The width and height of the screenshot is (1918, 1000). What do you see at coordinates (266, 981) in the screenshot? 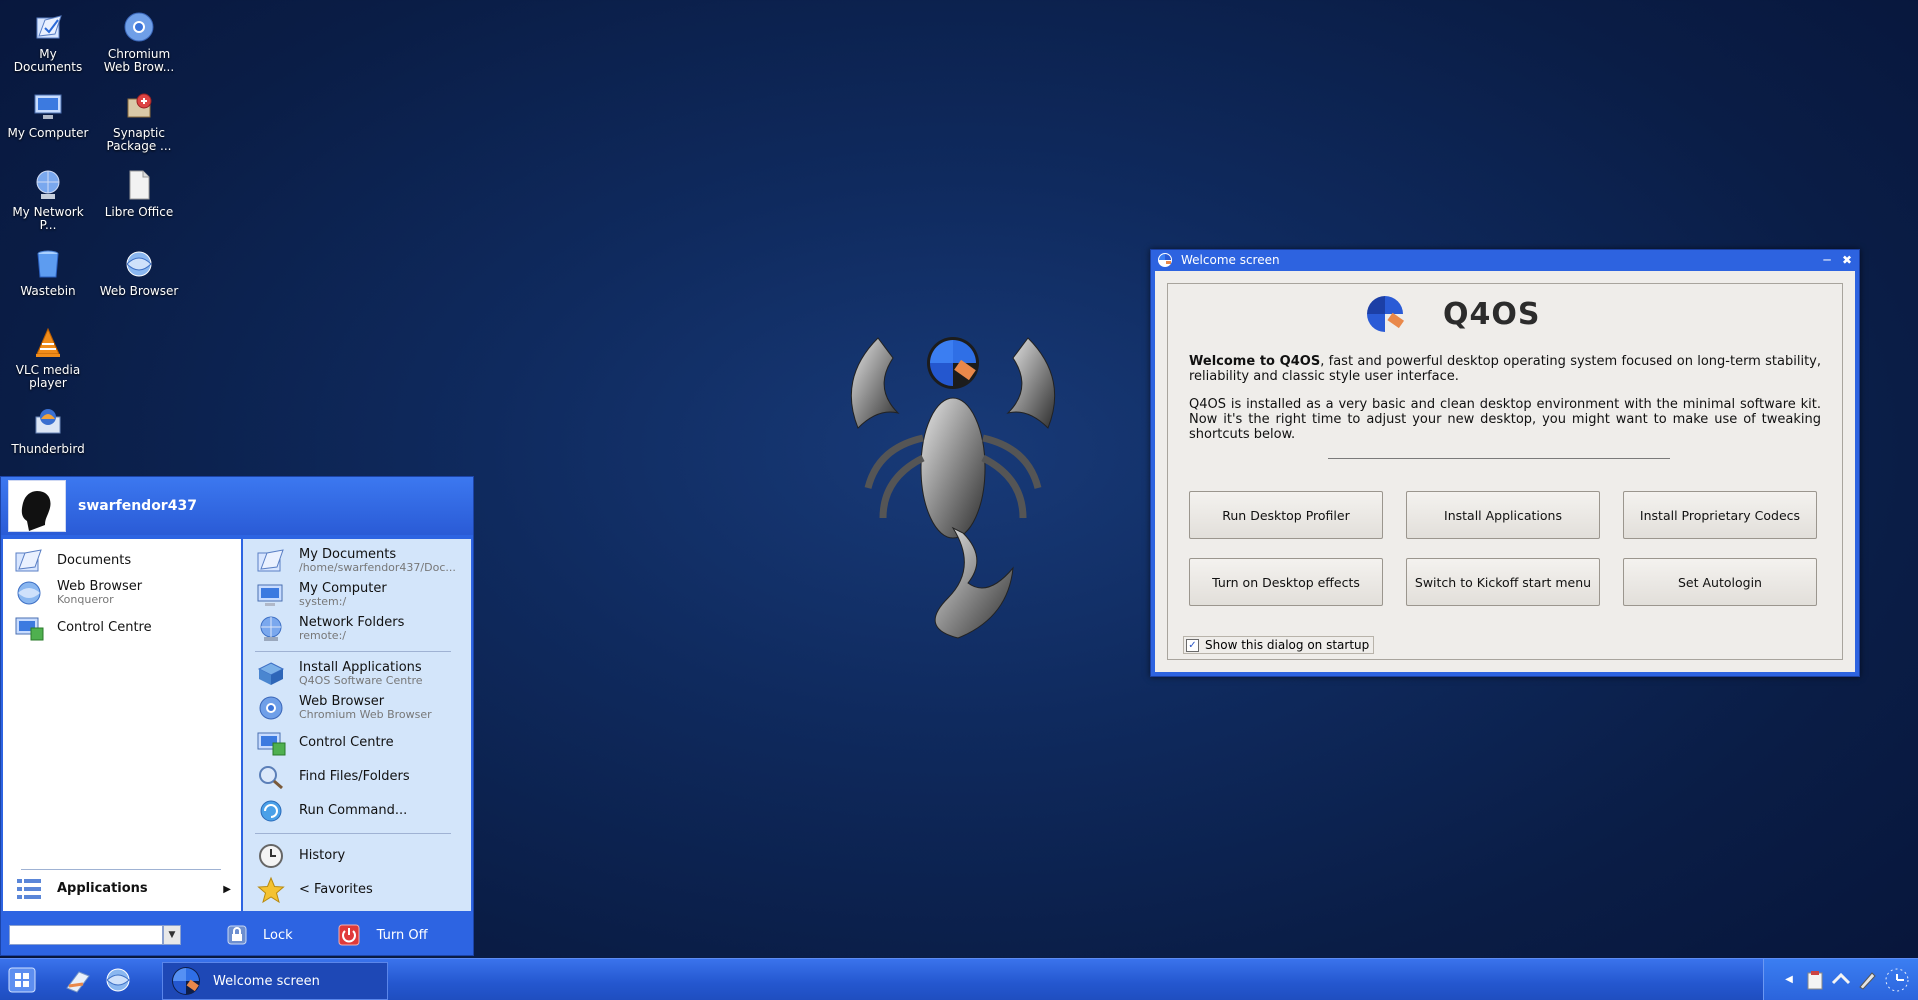
I see `task-label: Welcome screen` at bounding box center [266, 981].